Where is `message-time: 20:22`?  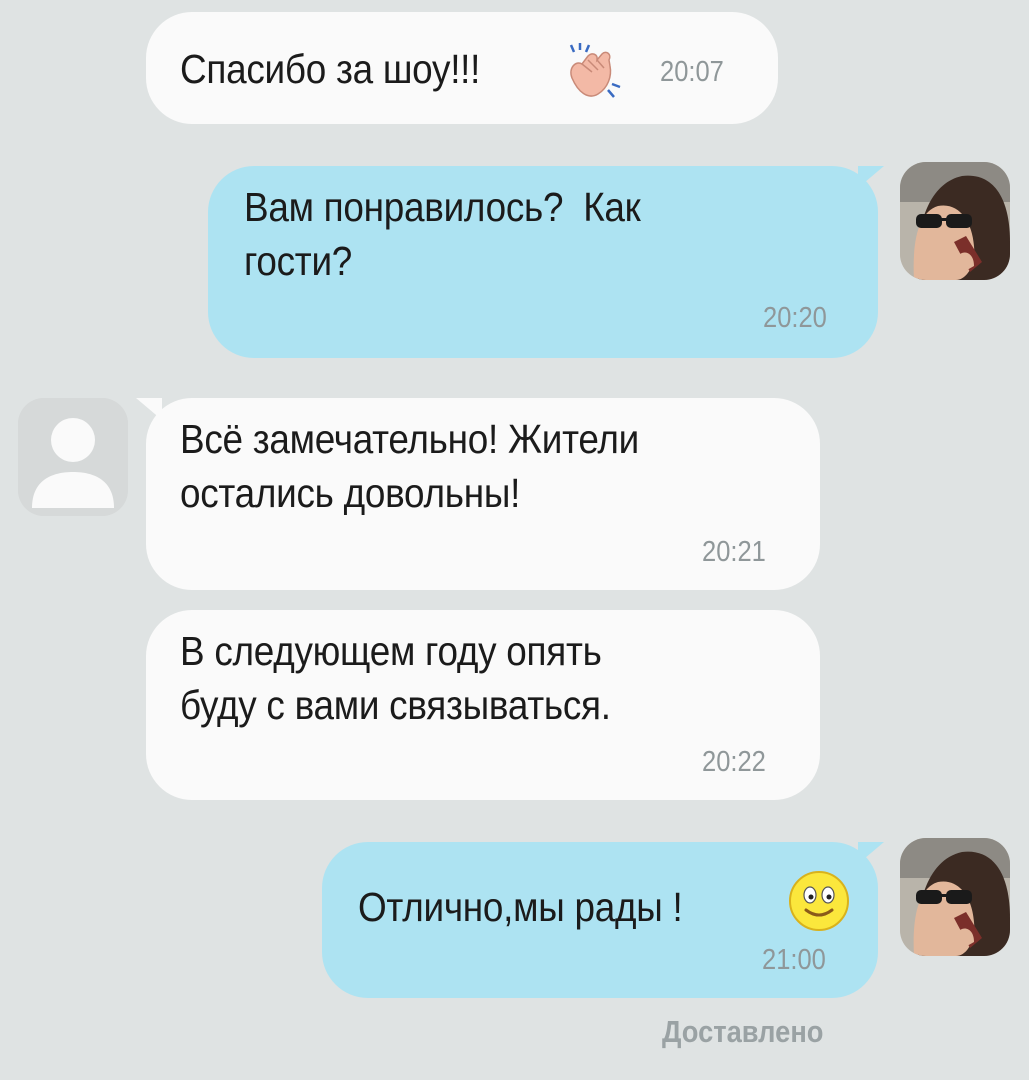
message-time: 20:22 is located at coordinates (734, 762).